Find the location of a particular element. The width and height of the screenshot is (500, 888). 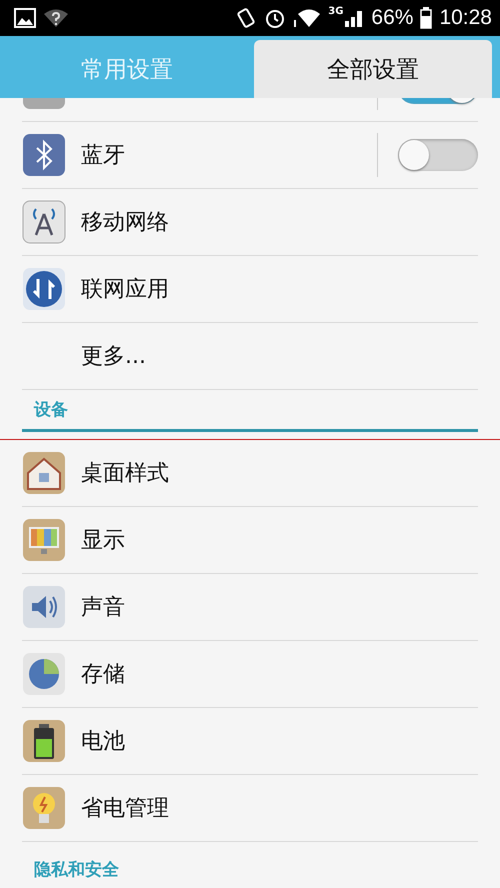

vibrate-icon is located at coordinates (246, 18).